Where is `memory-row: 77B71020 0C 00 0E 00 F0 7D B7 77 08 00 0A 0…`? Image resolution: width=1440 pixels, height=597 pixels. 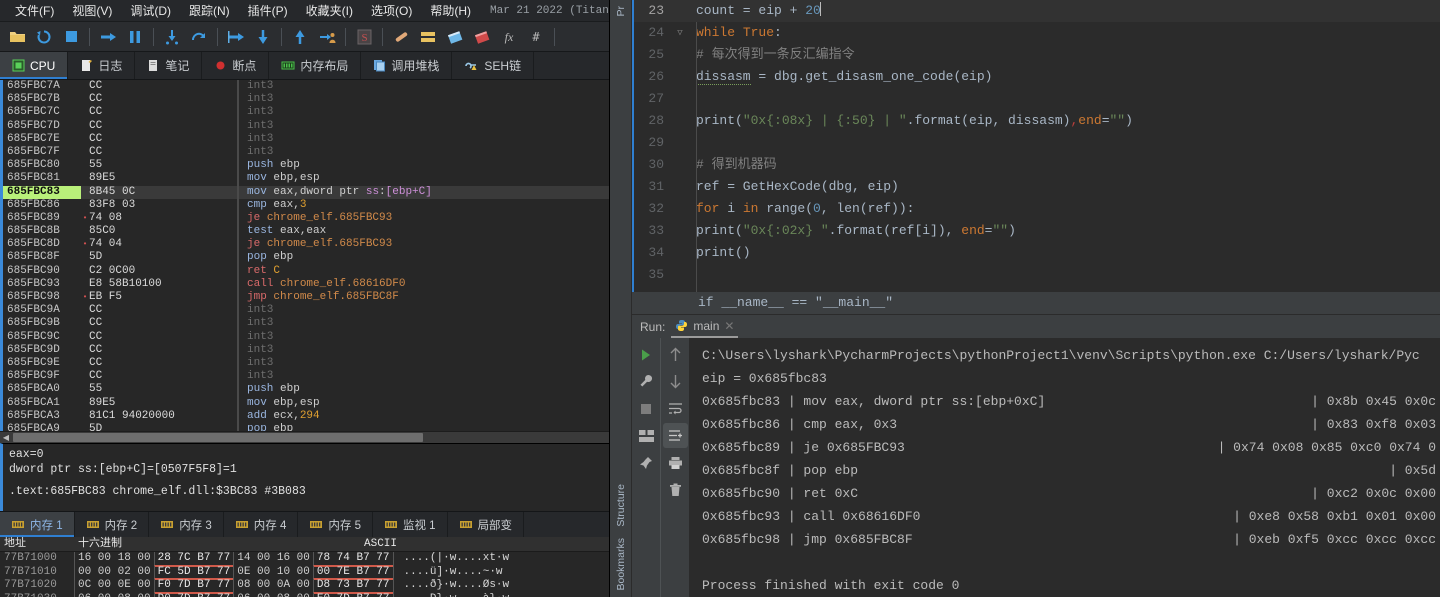
memory-row: 77B71020 0C 00 0E 00 F0 7D B7 77 08 00 0A 0… is located at coordinates (304, 586).